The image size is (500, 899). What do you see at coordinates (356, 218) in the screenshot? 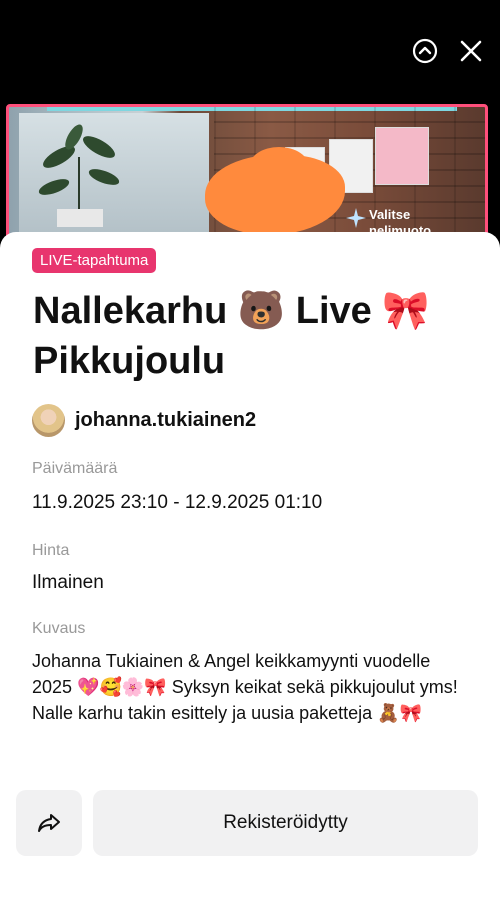
I see `sparkle-icon` at bounding box center [356, 218].